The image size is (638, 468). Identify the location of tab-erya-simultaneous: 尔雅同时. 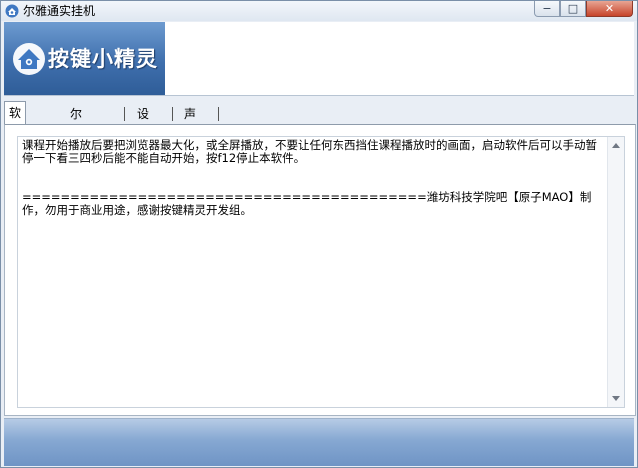
(76, 142).